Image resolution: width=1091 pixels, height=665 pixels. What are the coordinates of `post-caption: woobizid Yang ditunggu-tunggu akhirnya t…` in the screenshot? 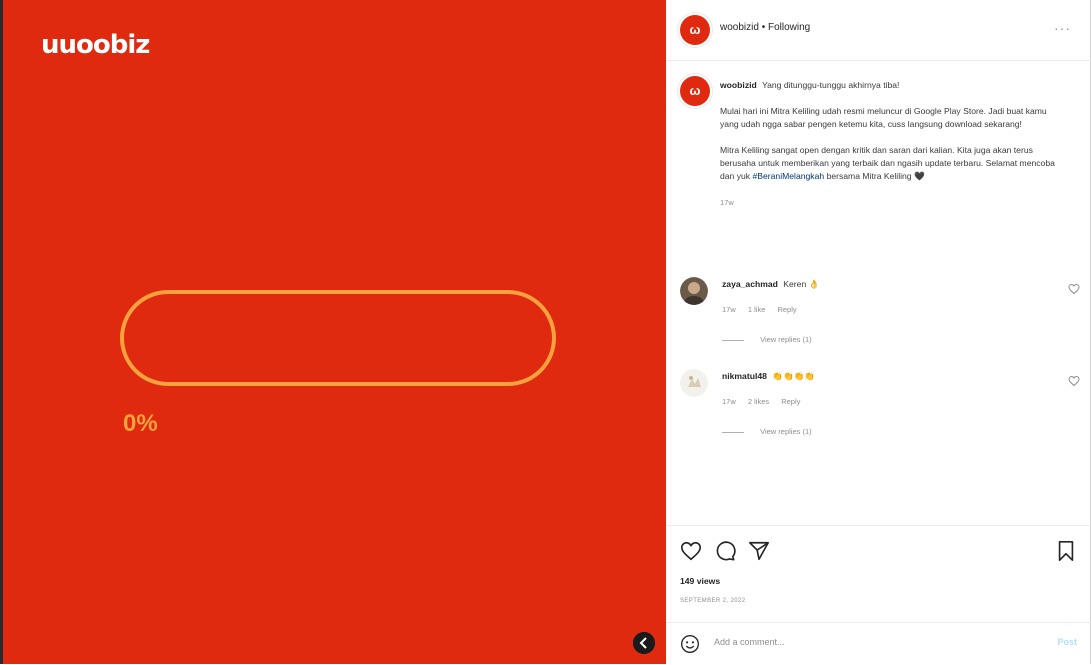 It's located at (892, 144).